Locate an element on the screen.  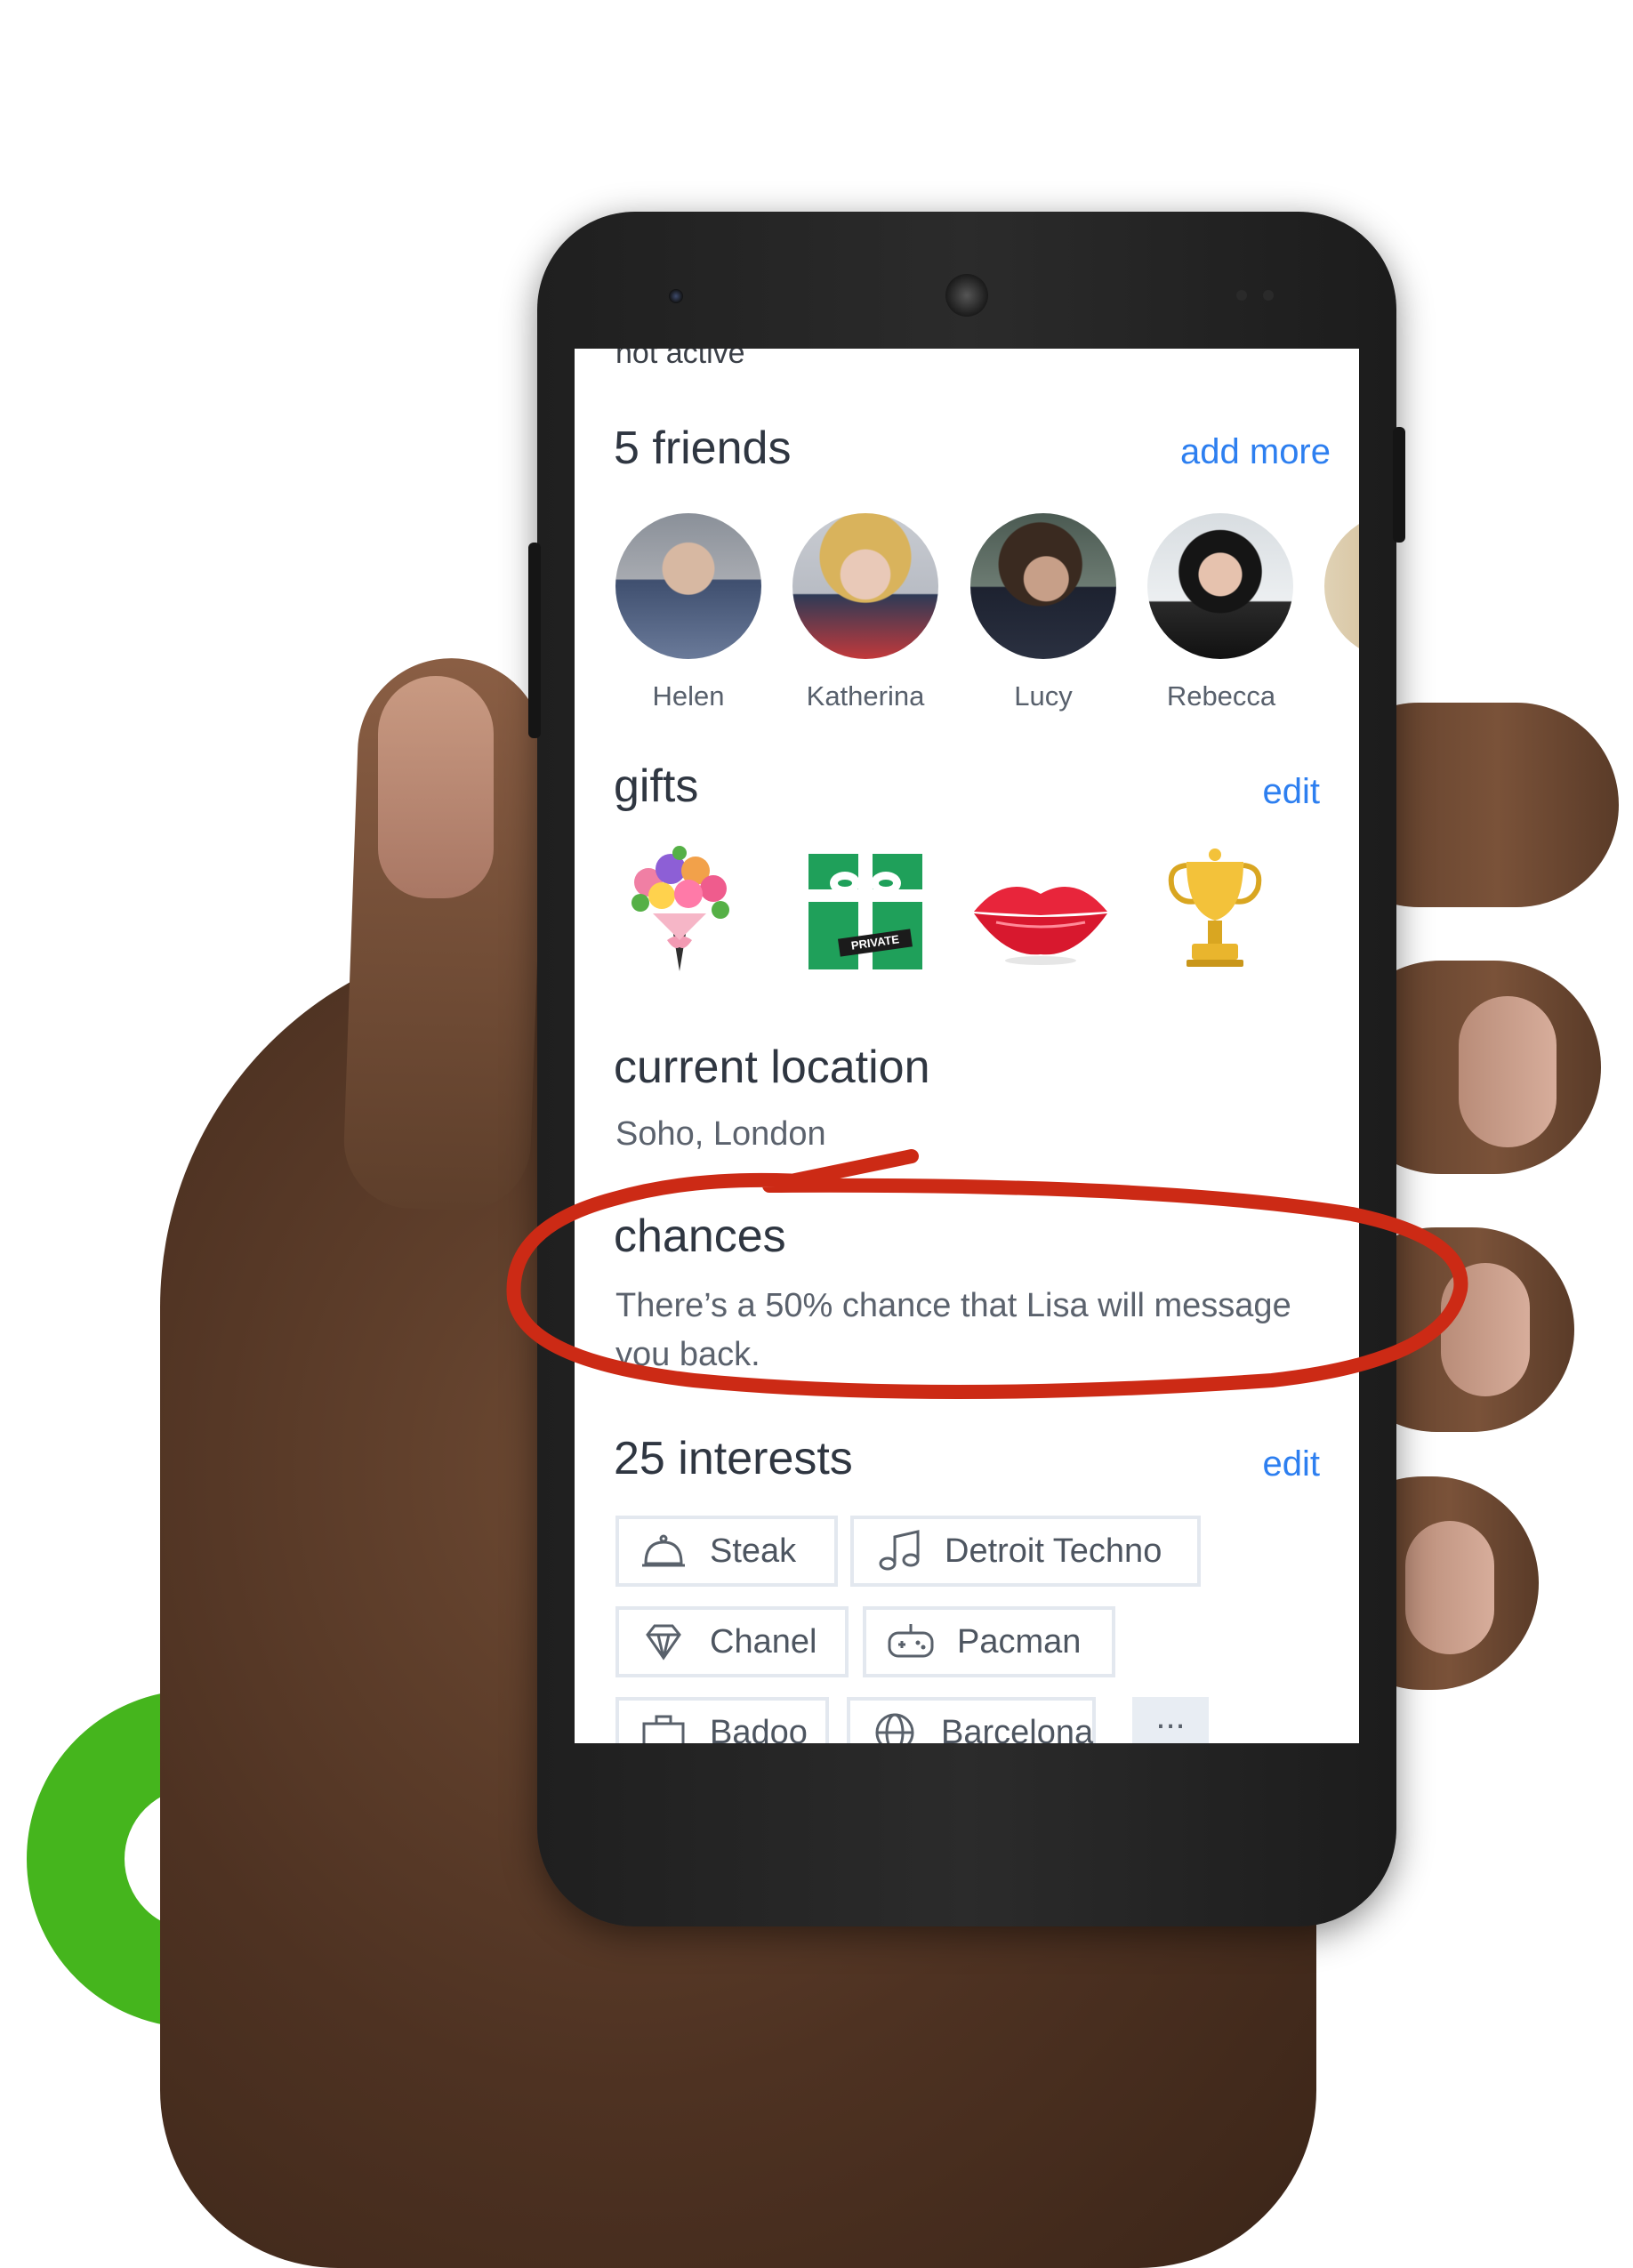
phone-side-button-right is located at coordinates (1399, 485).